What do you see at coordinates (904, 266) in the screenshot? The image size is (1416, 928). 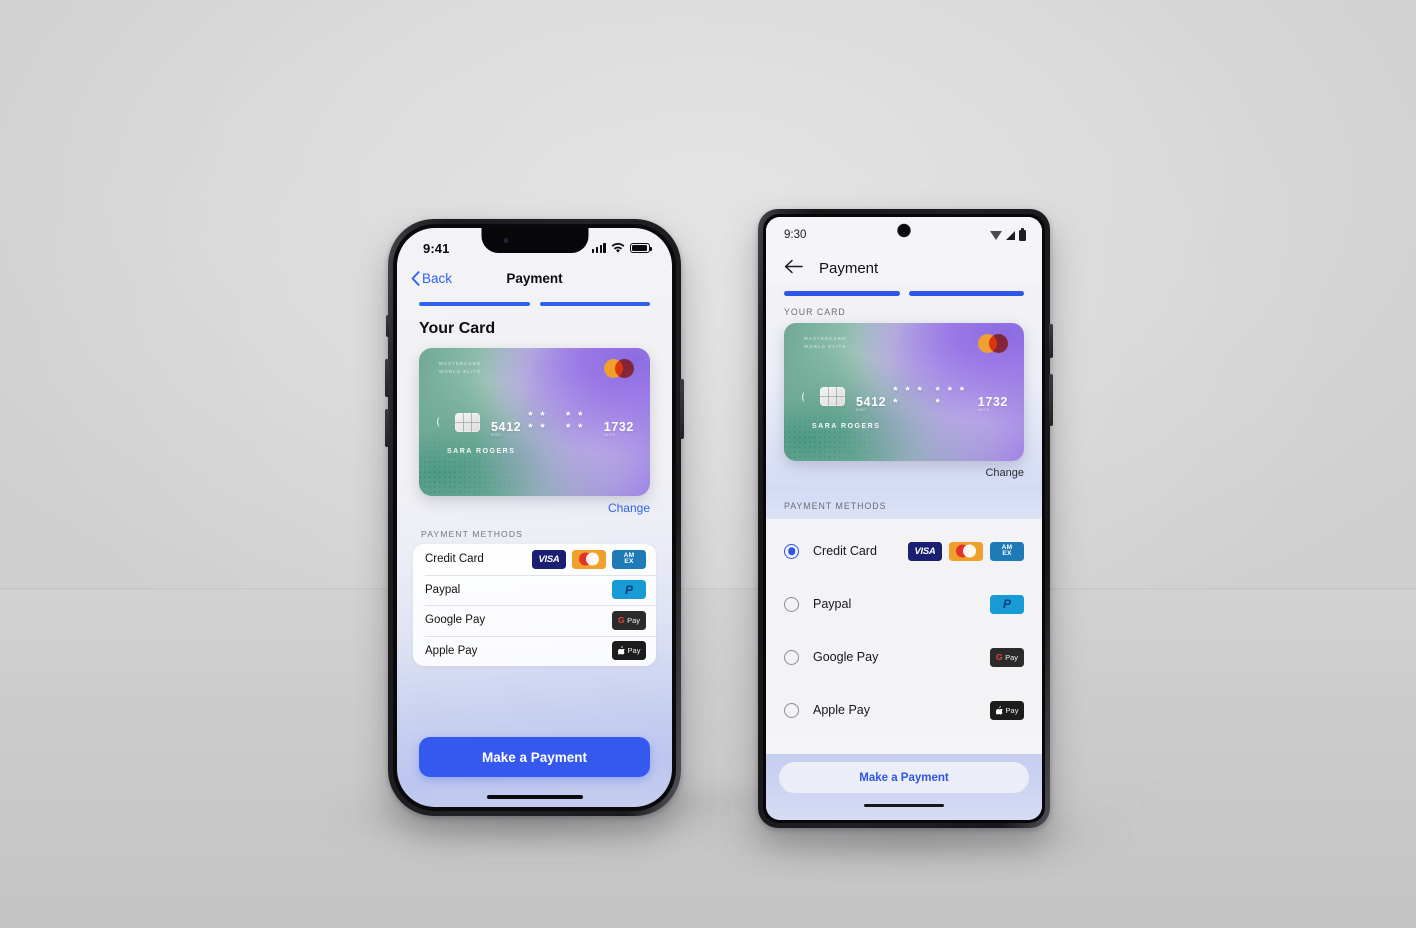 I see `android-app-bar: Payment` at bounding box center [904, 266].